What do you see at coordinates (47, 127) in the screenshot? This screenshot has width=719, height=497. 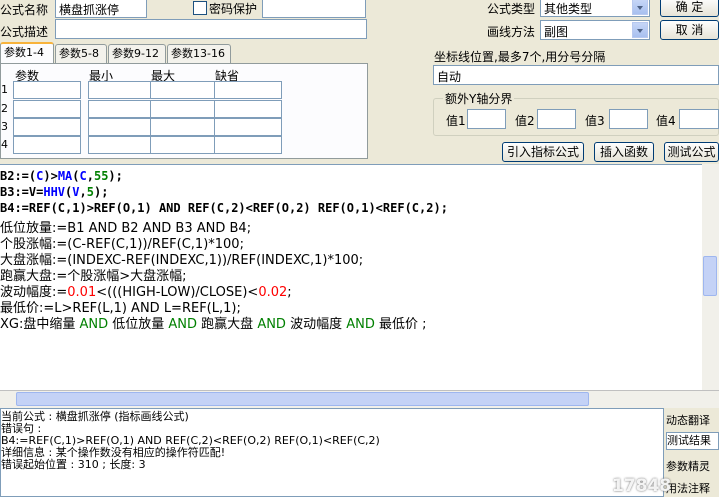 I see `param-3-name` at bounding box center [47, 127].